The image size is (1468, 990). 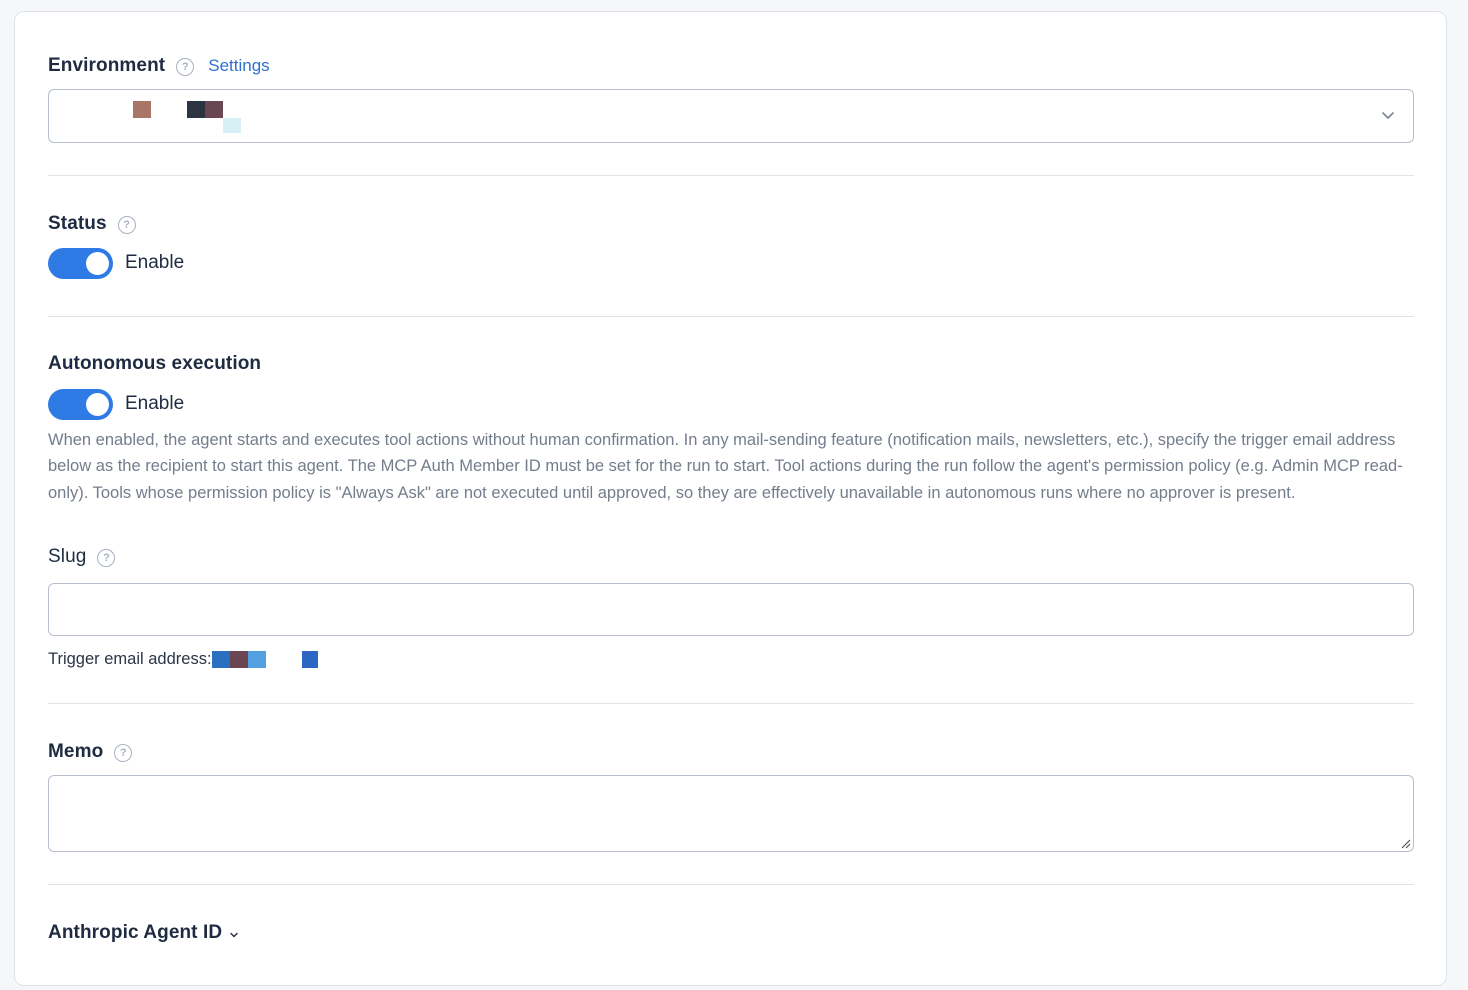 I want to click on status-toggle-label: Enable, so click(x=155, y=262).